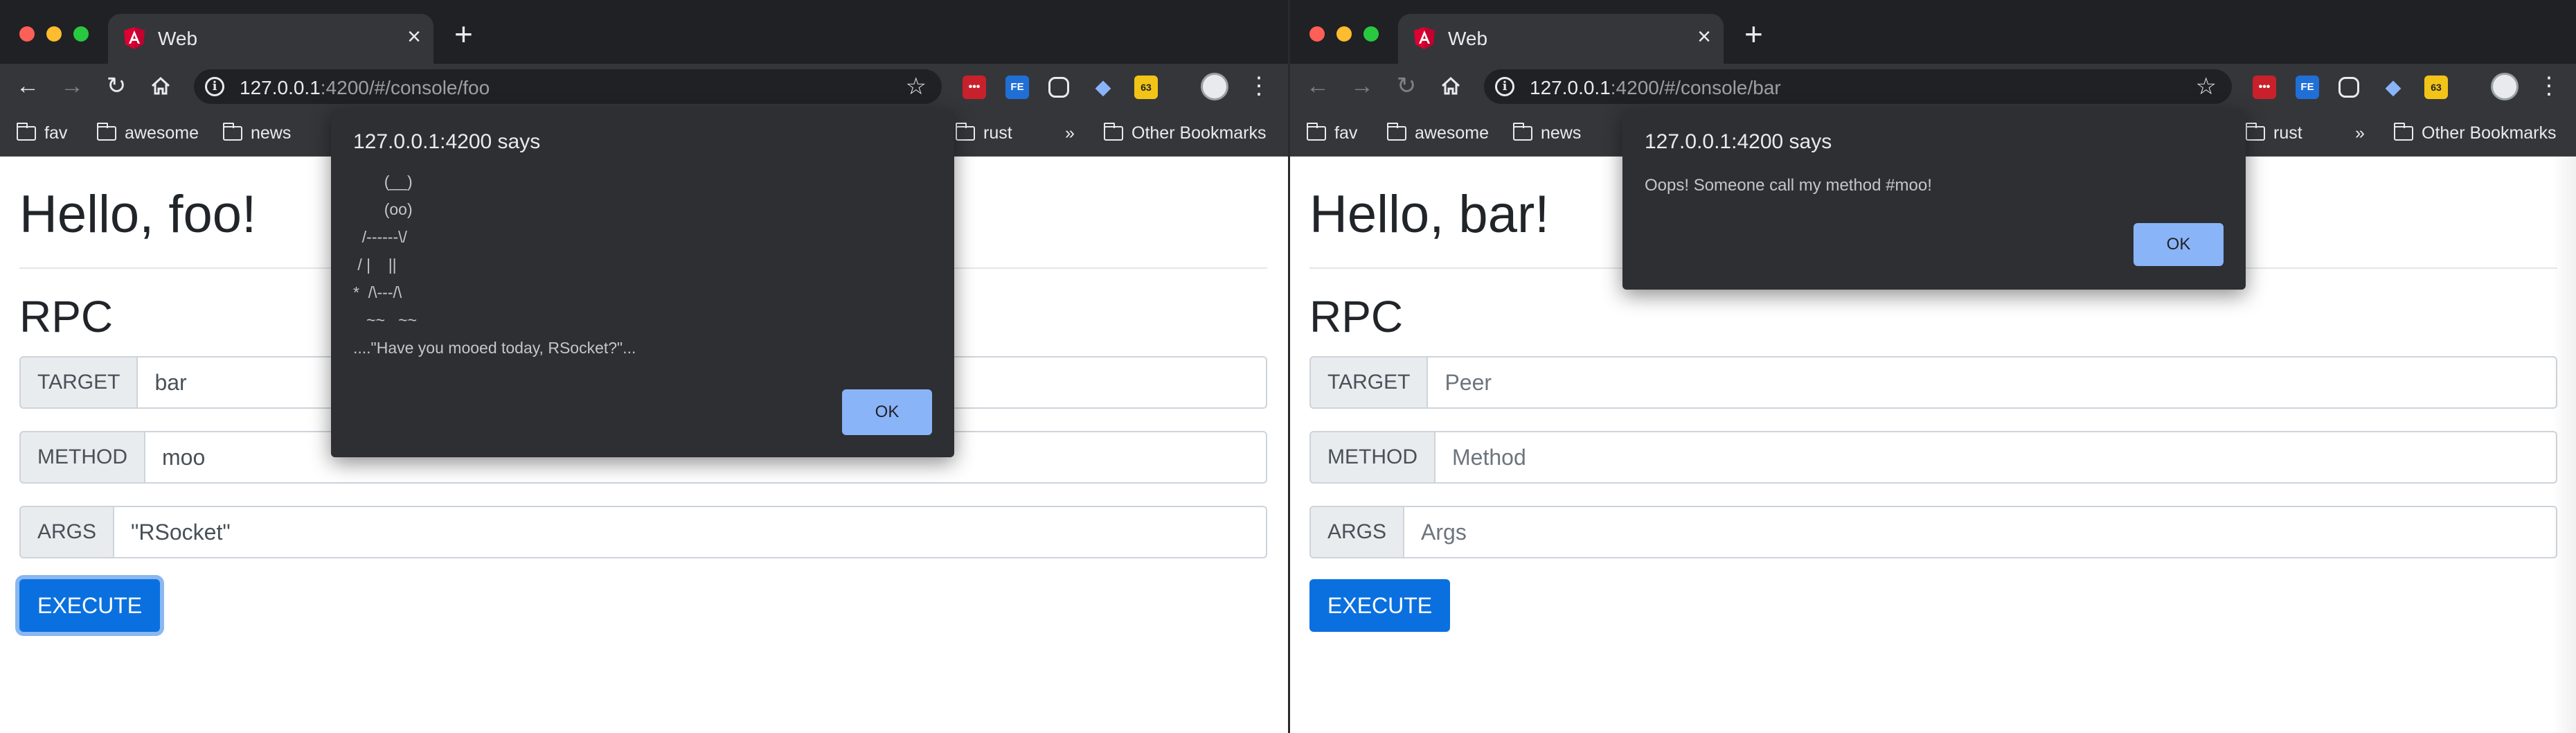 This screenshot has width=2576, height=733. Describe the element at coordinates (568, 86) in the screenshot. I see `address-bar: i 127.0.0.1:4200/#/console/foo ☆` at that location.